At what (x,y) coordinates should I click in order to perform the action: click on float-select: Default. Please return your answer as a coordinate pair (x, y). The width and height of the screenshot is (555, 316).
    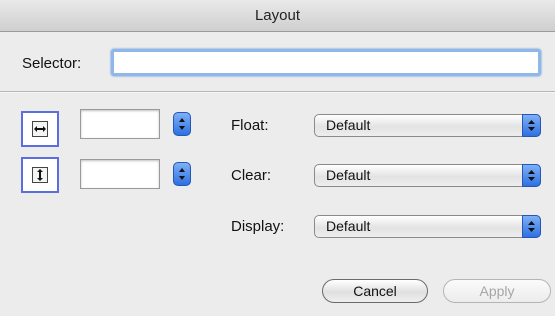
    Looking at the image, I should click on (427, 125).